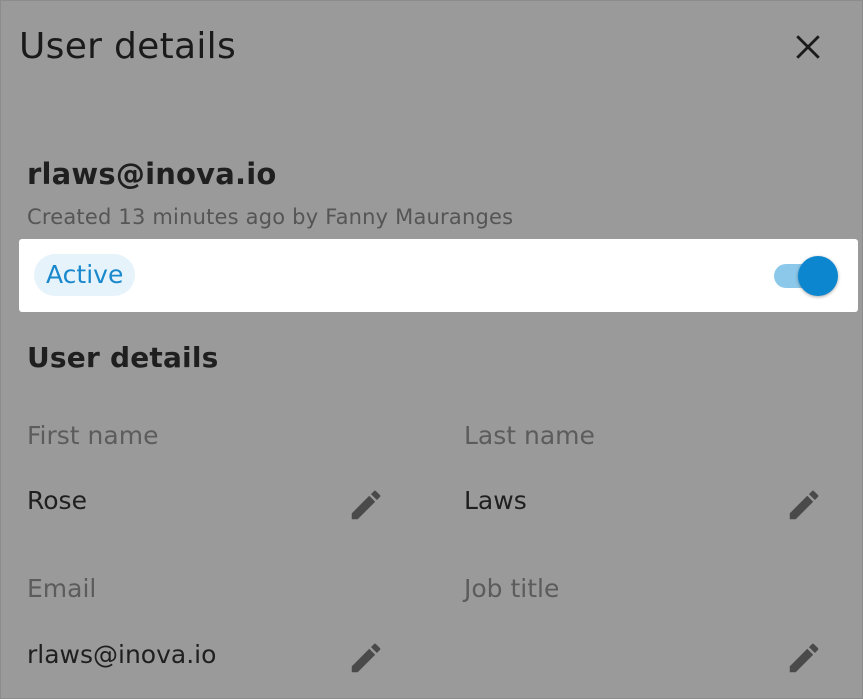  Describe the element at coordinates (512, 588) in the screenshot. I see `job-title-label: Job title` at that location.